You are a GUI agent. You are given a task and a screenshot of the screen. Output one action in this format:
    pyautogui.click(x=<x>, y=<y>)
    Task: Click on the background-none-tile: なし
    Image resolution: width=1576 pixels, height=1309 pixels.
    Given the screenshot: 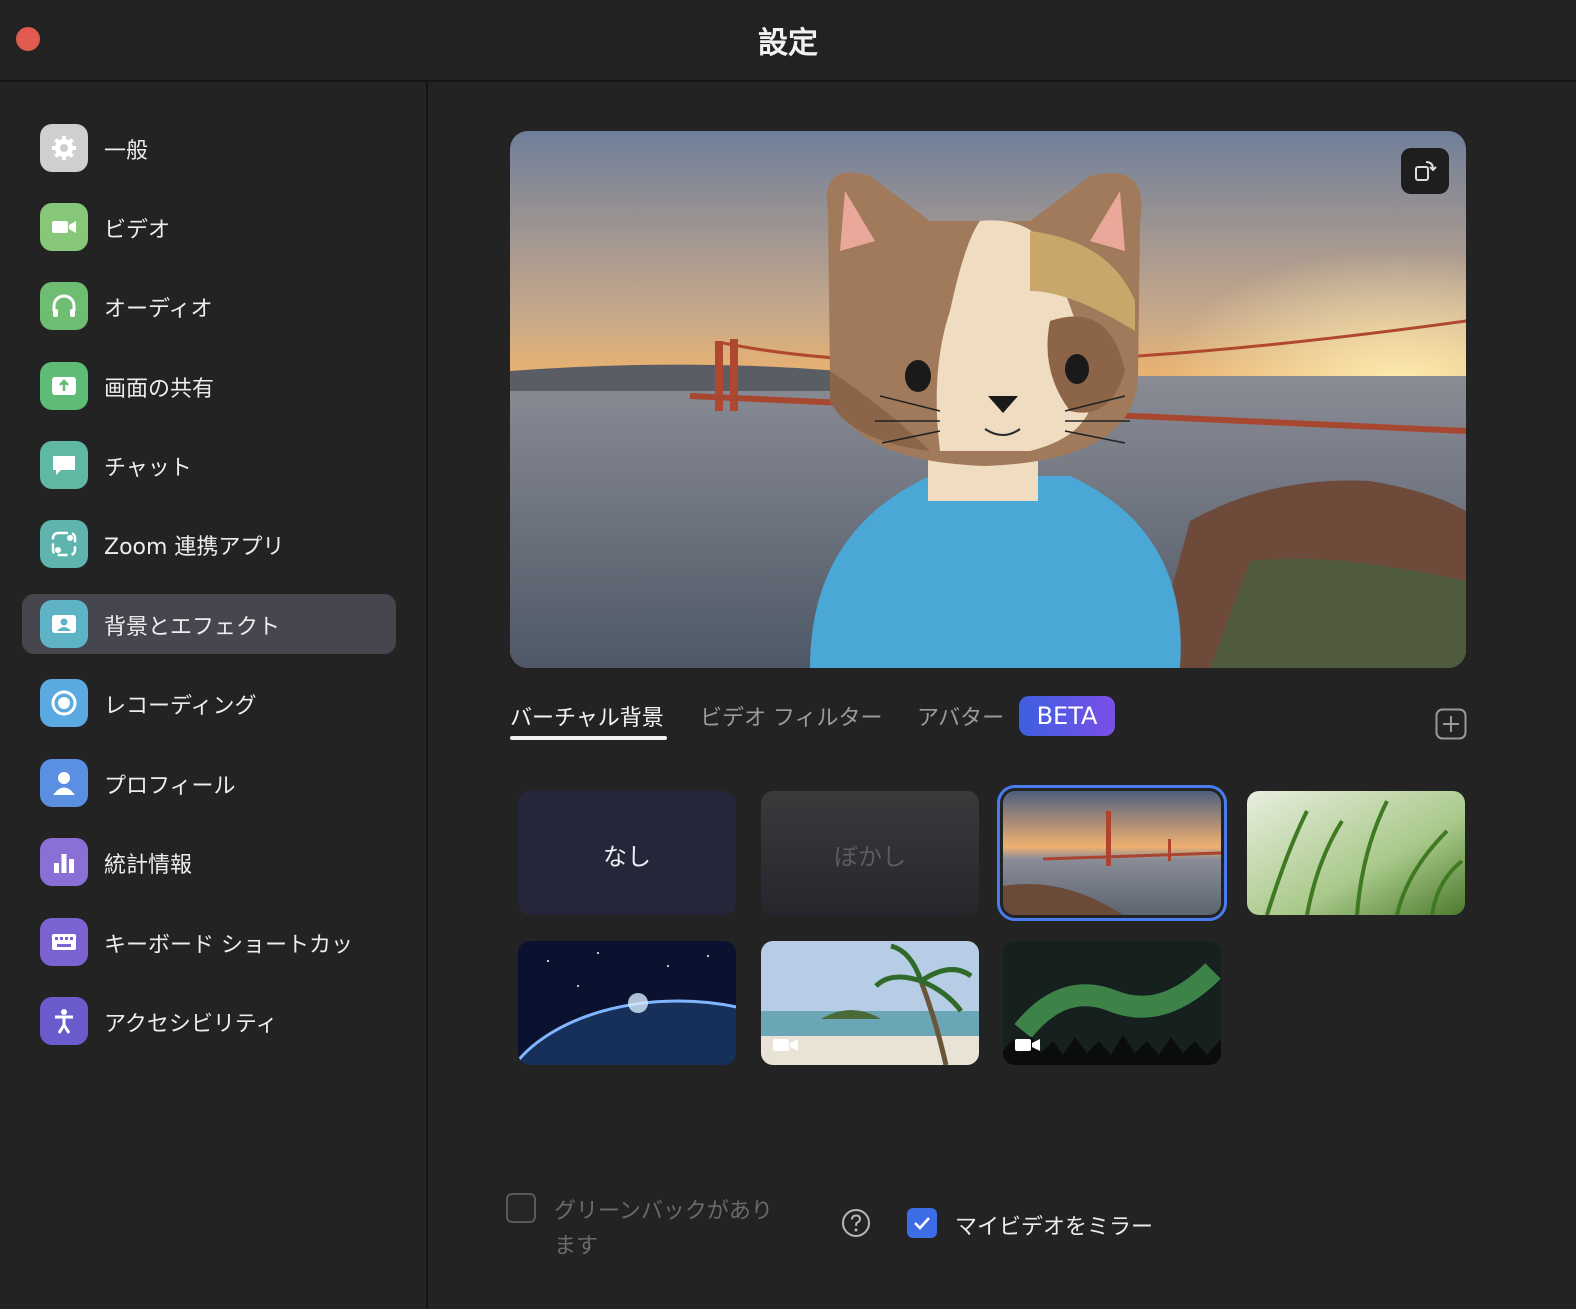 What is the action you would take?
    pyautogui.click(x=627, y=853)
    